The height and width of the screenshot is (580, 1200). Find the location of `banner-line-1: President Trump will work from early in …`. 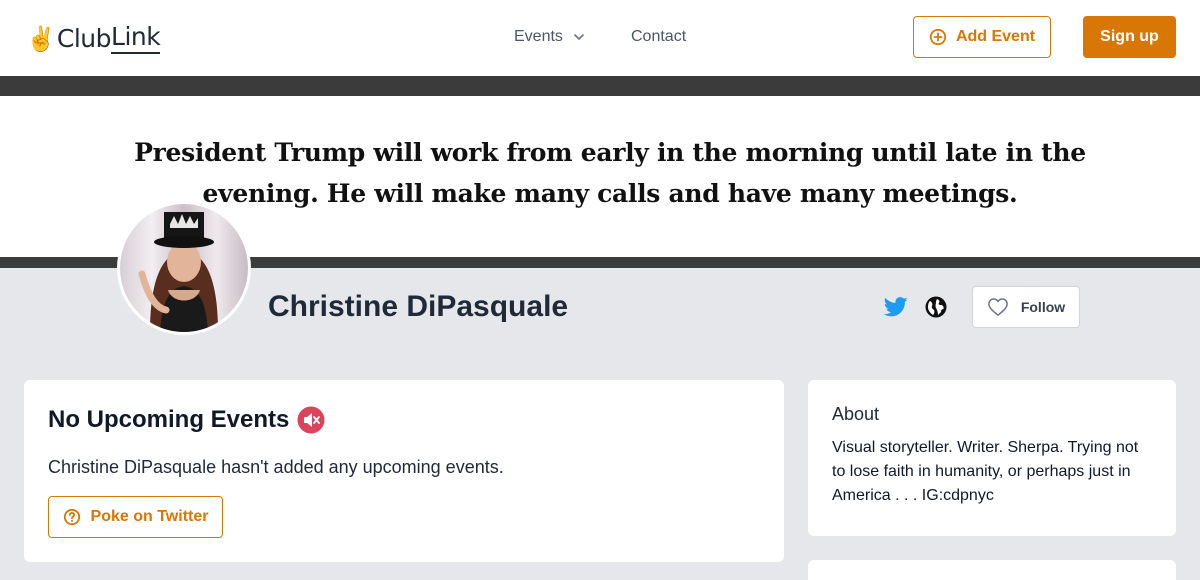

banner-line-1: President Trump will work from early in … is located at coordinates (610, 152).